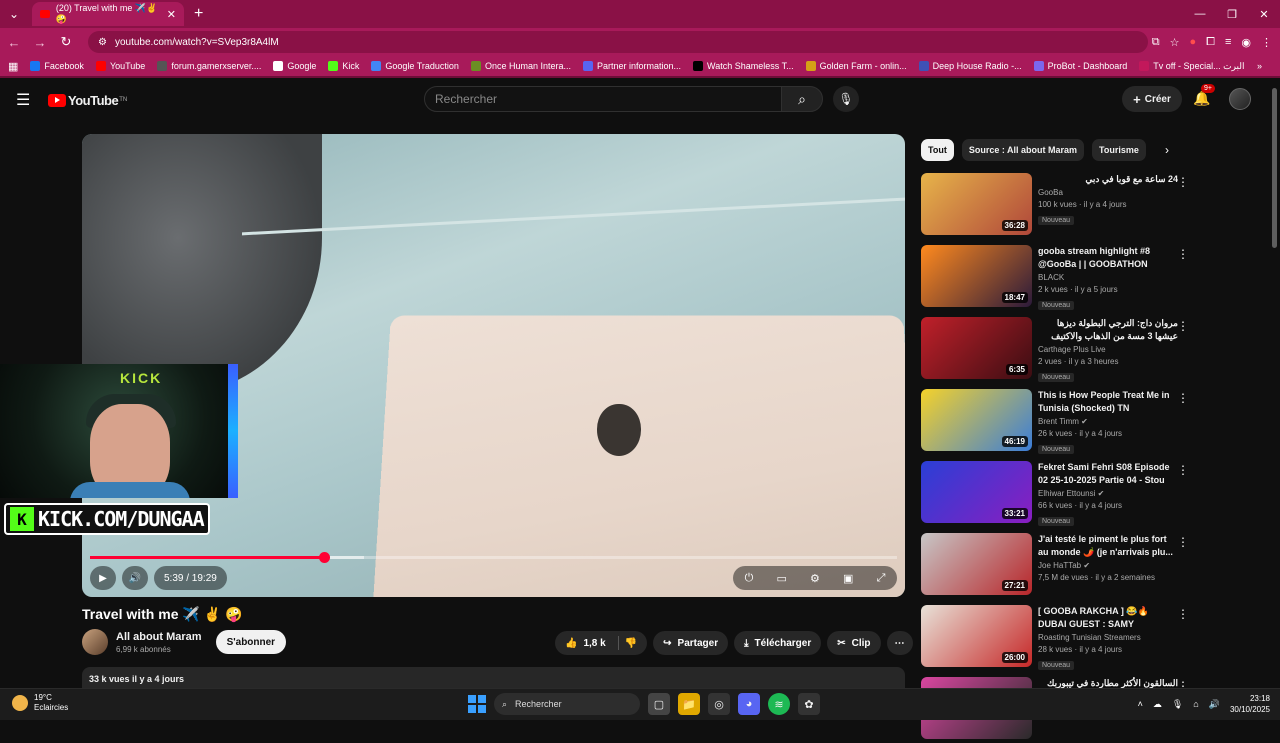 Image resolution: width=1280 pixels, height=743 pixels. Describe the element at coordinates (1266, 42) in the screenshot. I see `browser-menu-icon: ⋮` at that location.